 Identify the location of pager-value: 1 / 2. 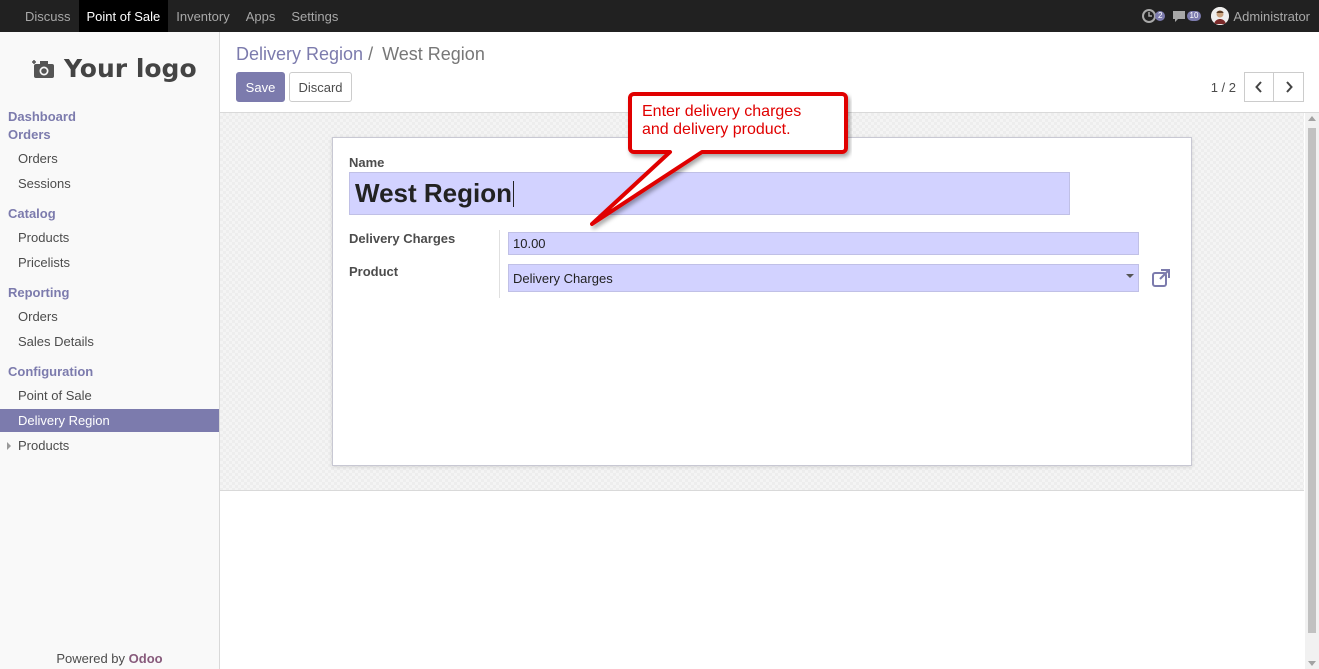
(1223, 87).